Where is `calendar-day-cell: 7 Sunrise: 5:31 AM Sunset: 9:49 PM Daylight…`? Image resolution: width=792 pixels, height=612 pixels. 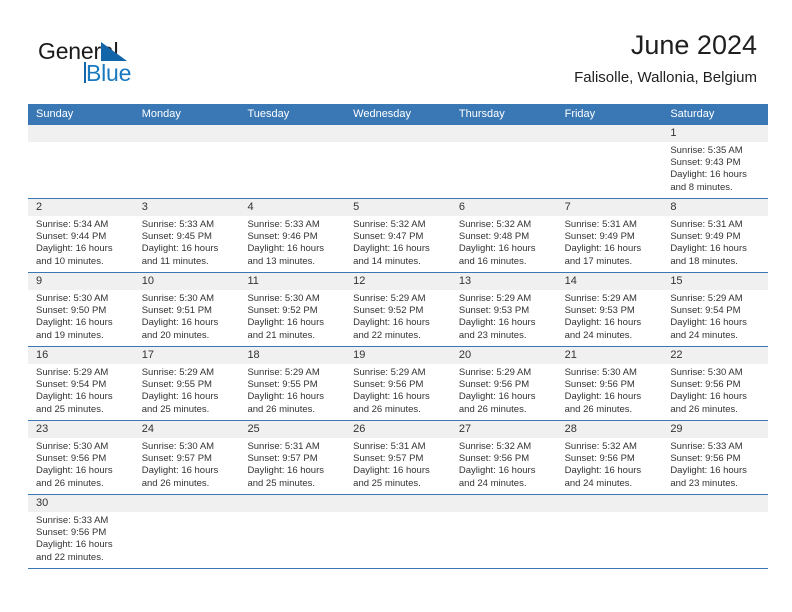 calendar-day-cell: 7 Sunrise: 5:31 AM Sunset: 9:49 PM Daylight… is located at coordinates (609, 235).